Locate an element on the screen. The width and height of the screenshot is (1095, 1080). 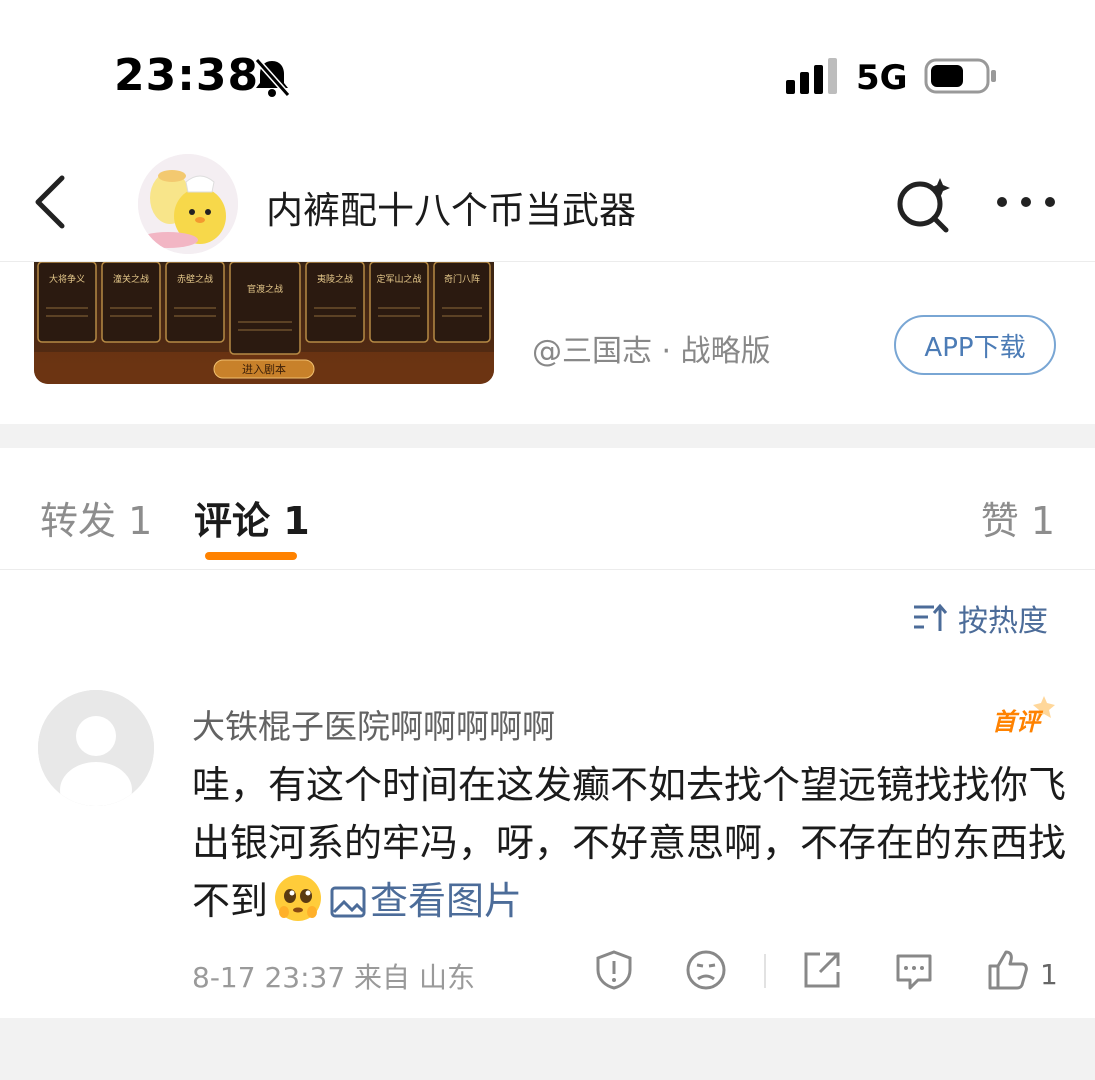
sort-by-hot-button: 按热度 is located at coordinates (980, 618).